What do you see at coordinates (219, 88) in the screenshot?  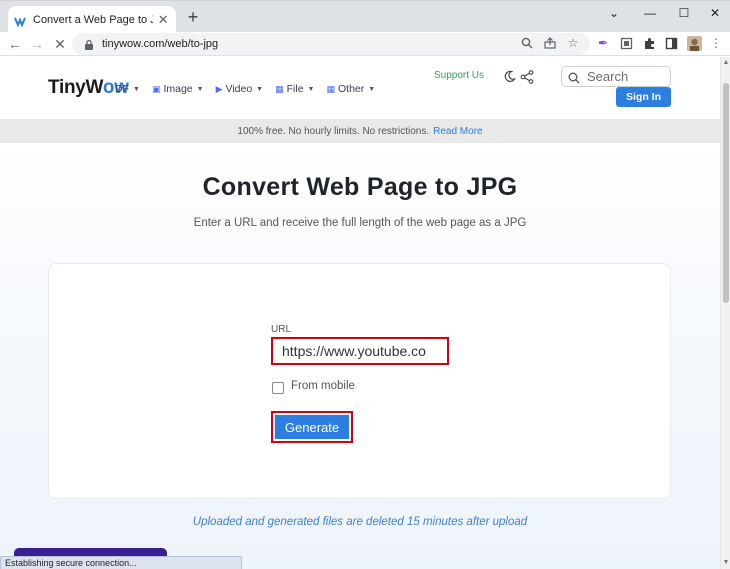 I see `video-icon: ▶` at bounding box center [219, 88].